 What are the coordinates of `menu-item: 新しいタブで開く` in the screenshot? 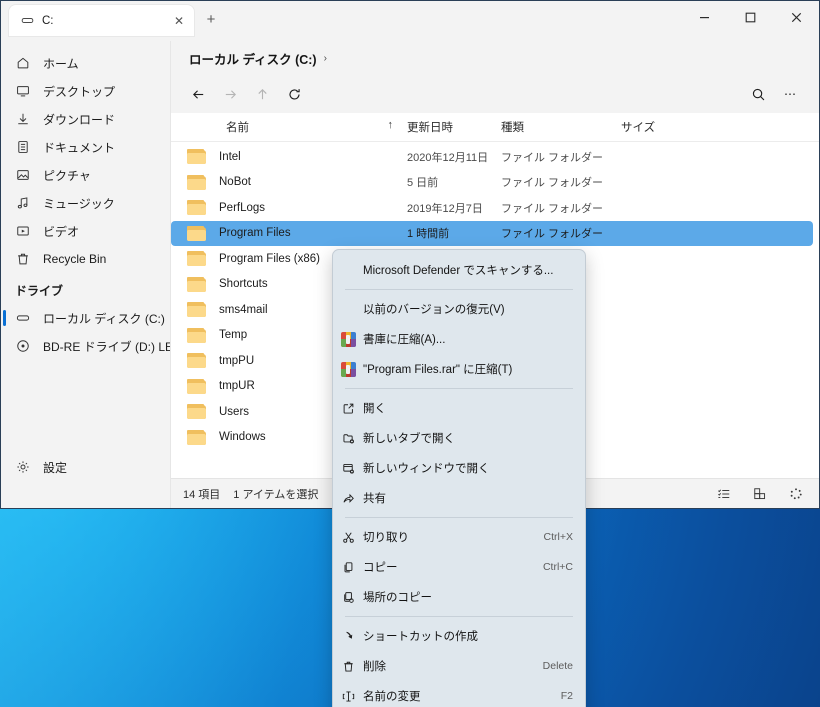 It's located at (459, 438).